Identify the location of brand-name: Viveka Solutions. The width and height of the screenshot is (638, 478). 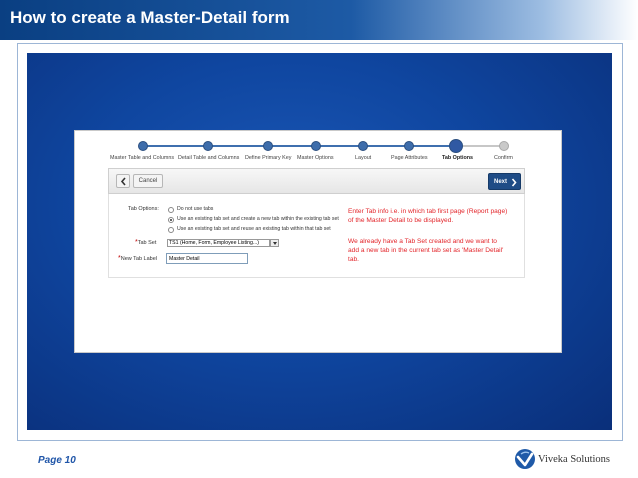
(574, 459).